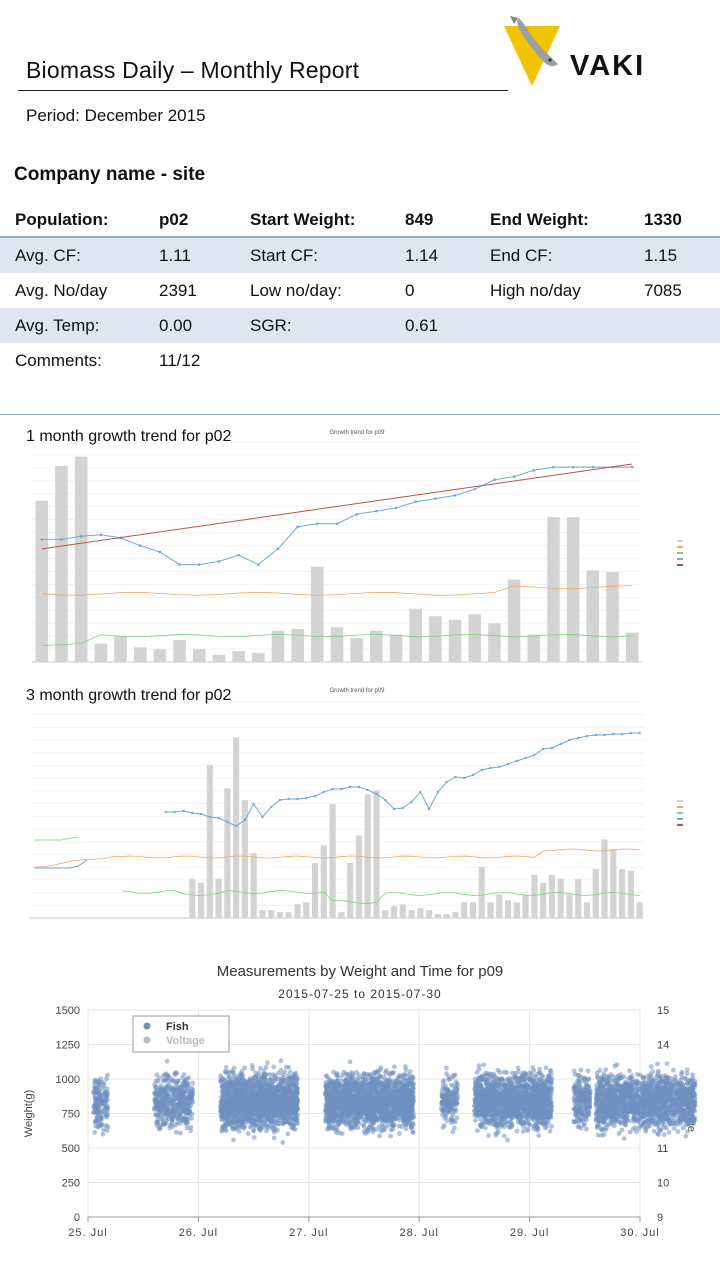  What do you see at coordinates (360, 414) in the screenshot?
I see `section-divider` at bounding box center [360, 414].